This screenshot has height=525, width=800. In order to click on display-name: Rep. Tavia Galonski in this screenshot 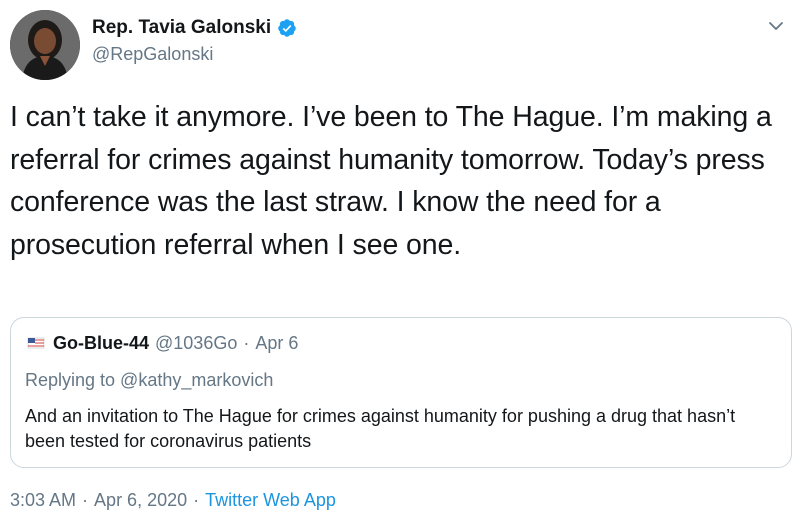, I will do `click(181, 28)`.